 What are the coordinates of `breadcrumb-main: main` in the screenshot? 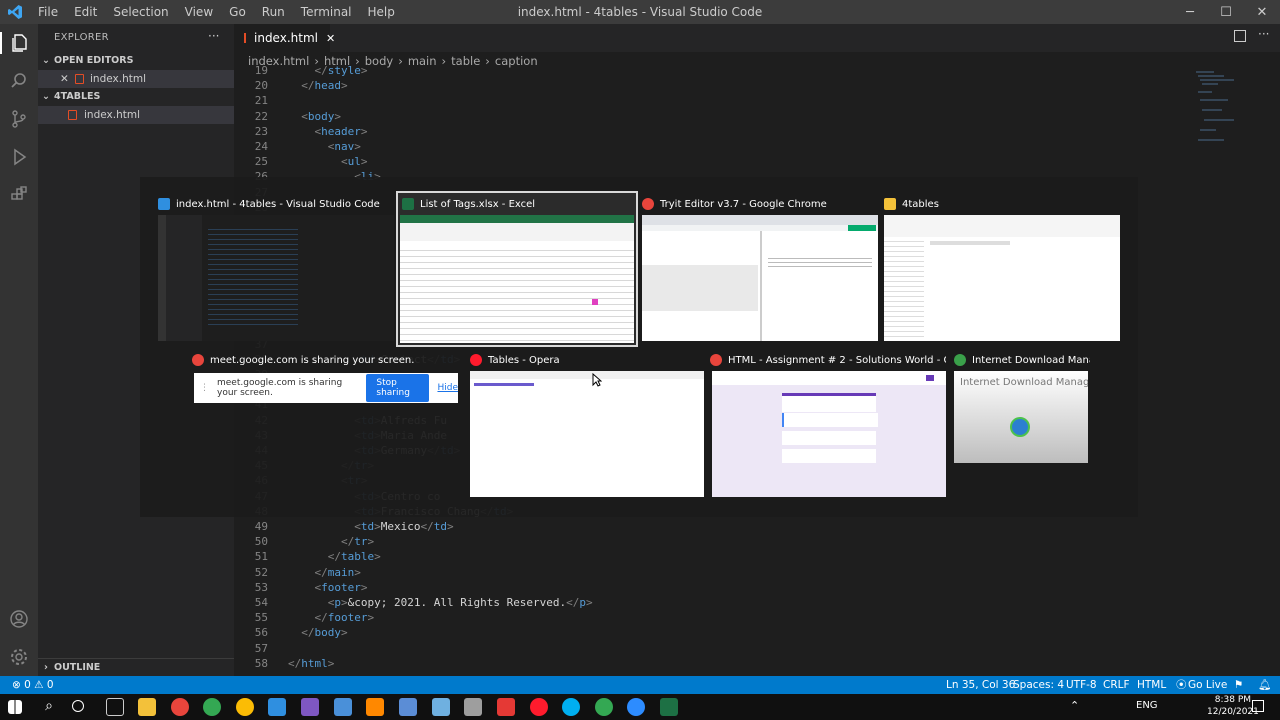 It's located at (422, 61).